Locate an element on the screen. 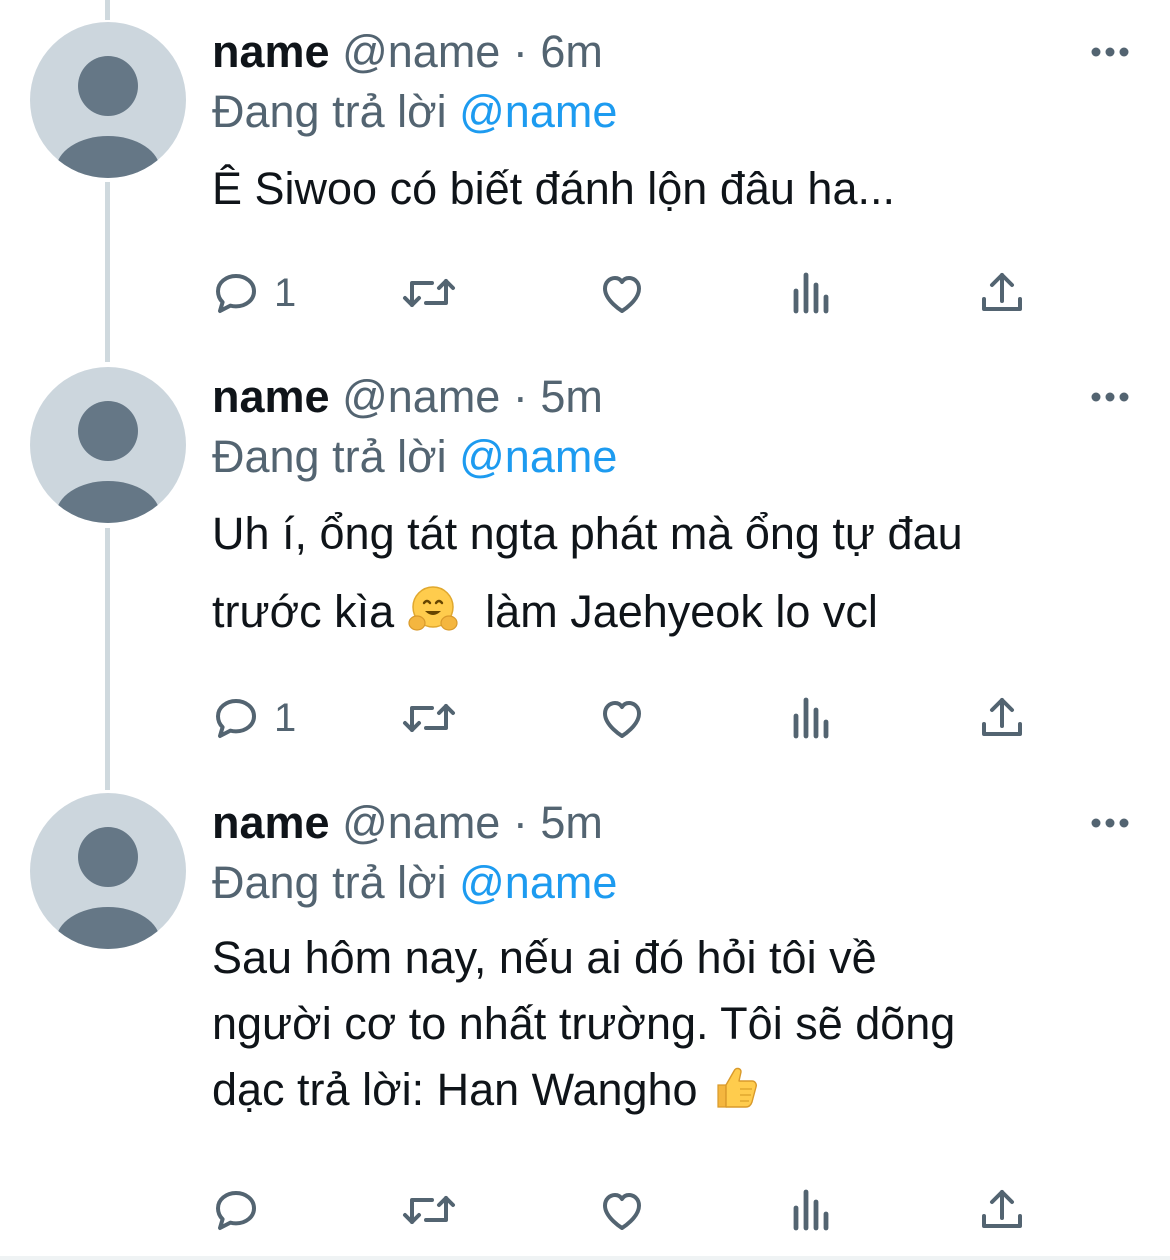  tweet-text-fragment: dạc trả lời: Han Wangho is located at coordinates (455, 1089).